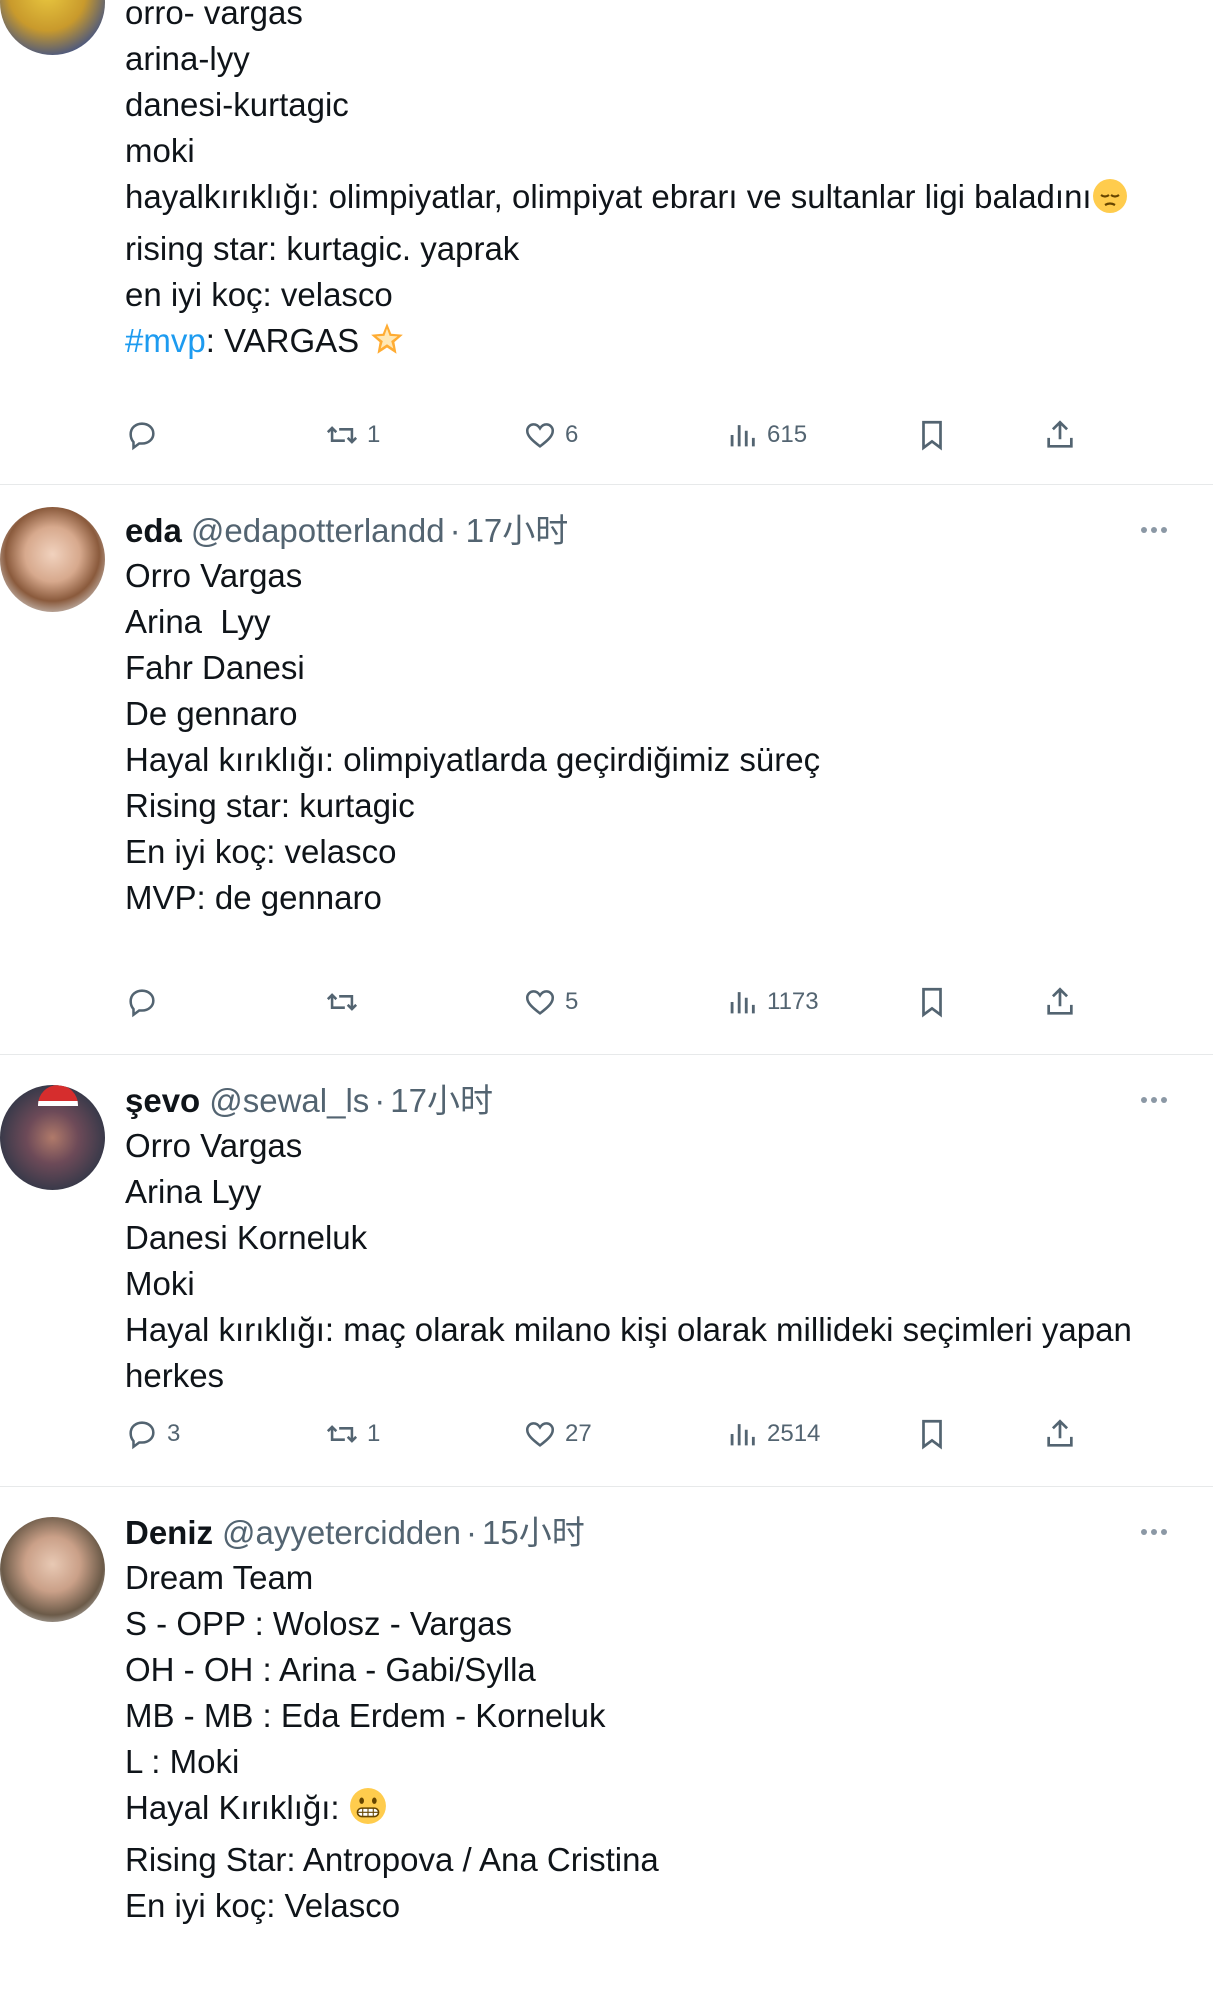  I want to click on tweet-line: Fahr Danesi, so click(215, 667).